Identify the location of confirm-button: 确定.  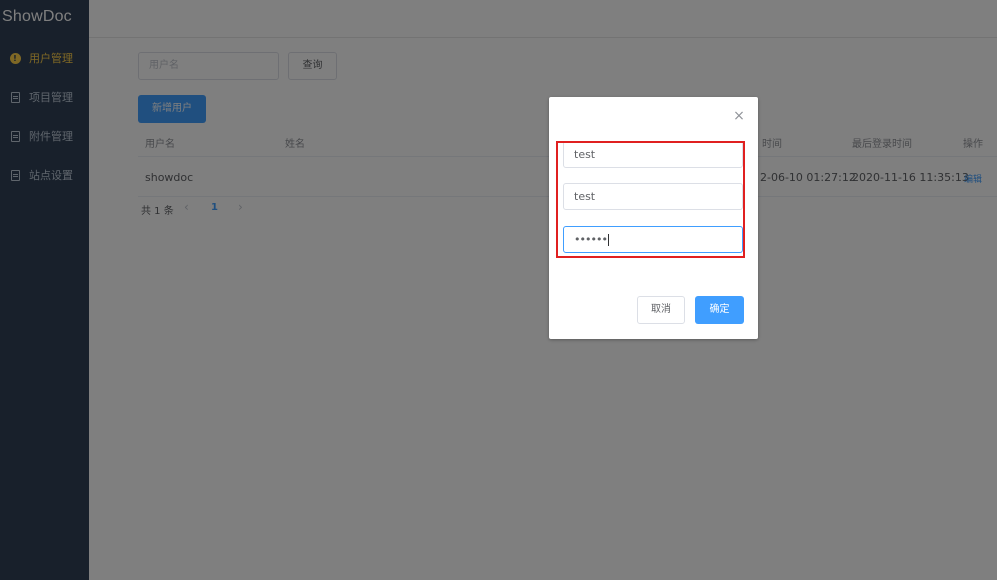
(719, 310).